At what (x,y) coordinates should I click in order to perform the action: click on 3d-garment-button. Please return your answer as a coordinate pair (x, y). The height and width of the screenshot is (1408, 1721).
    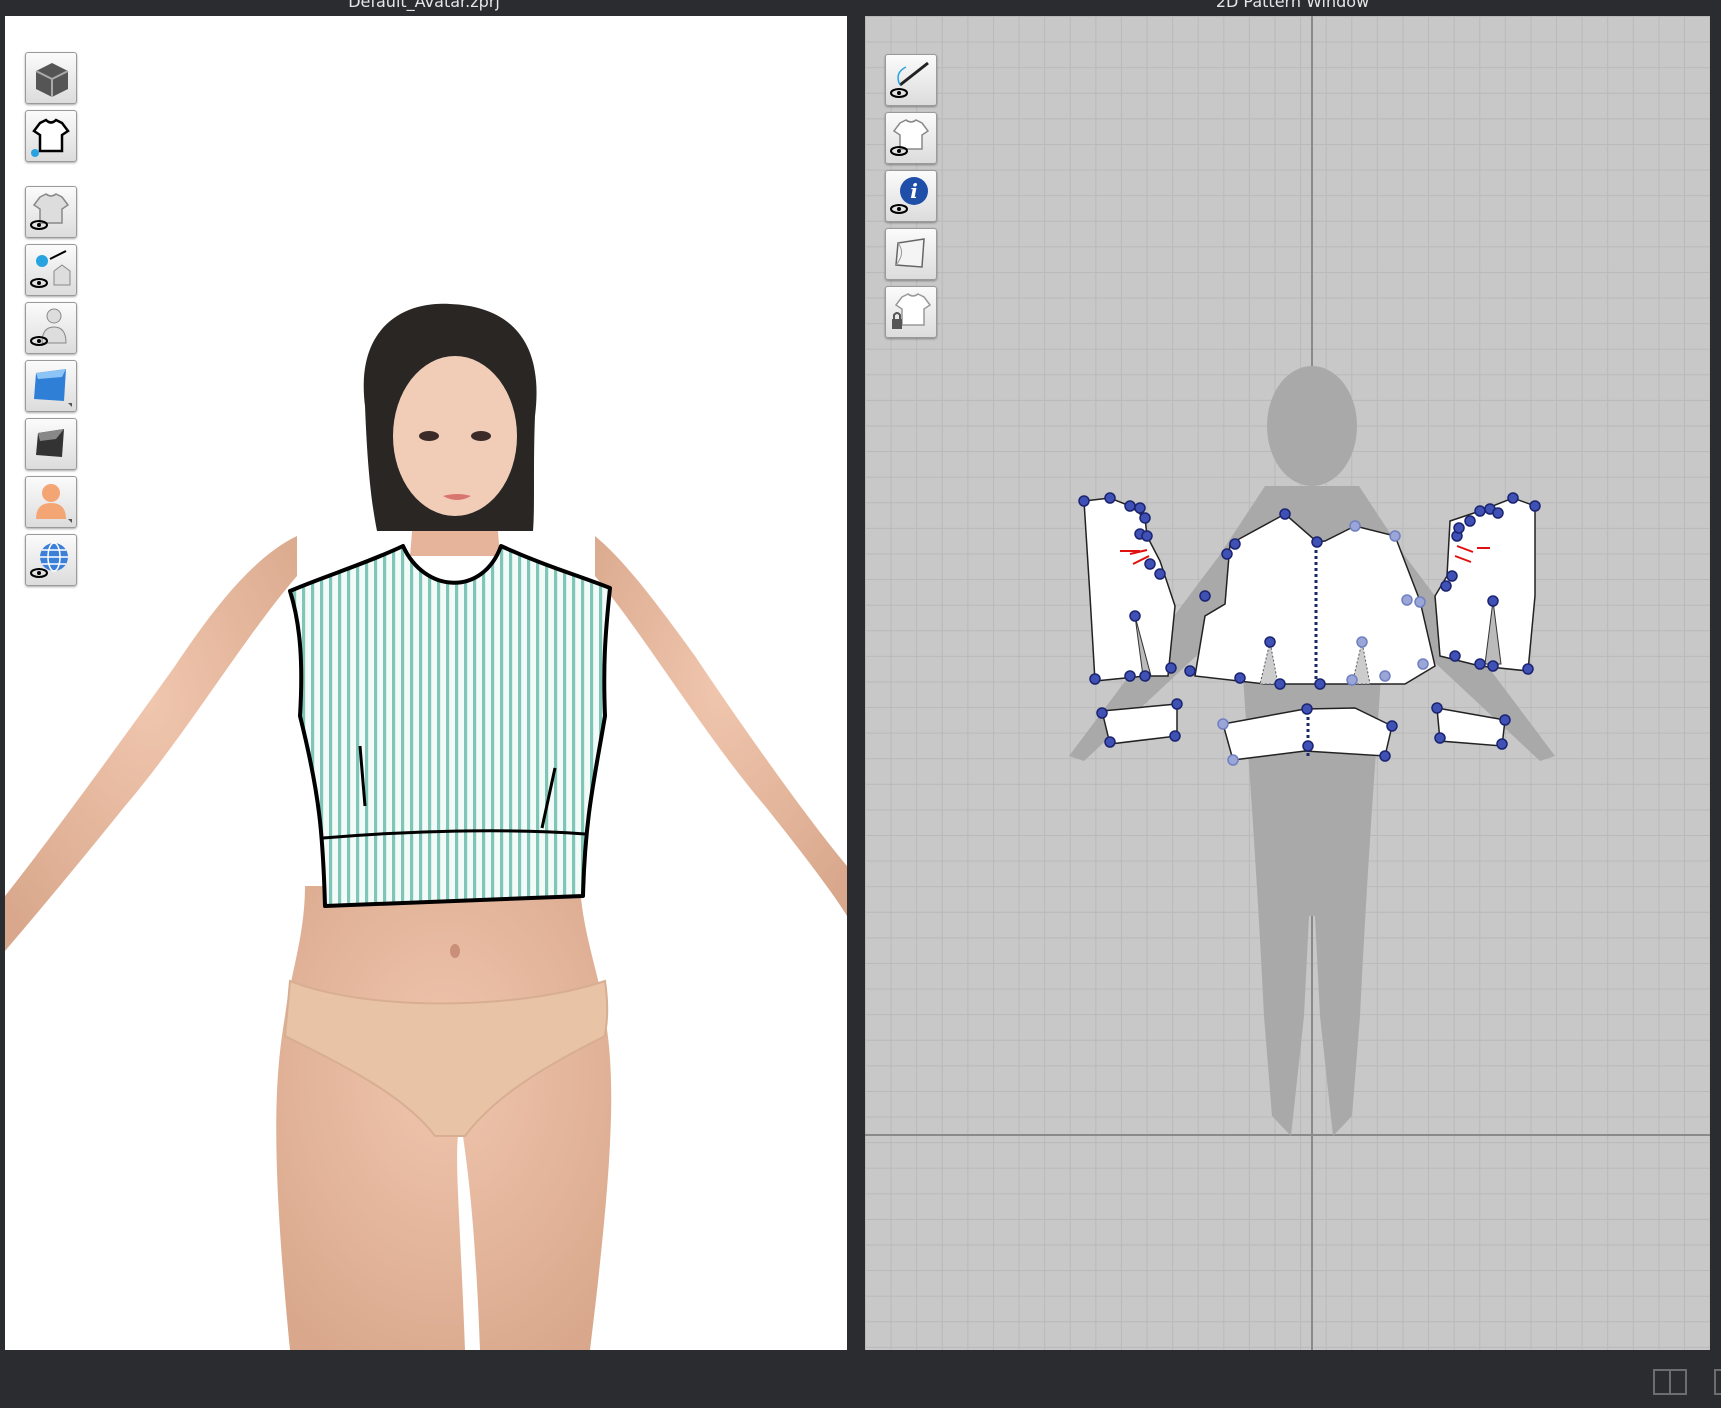
    Looking at the image, I should click on (51, 78).